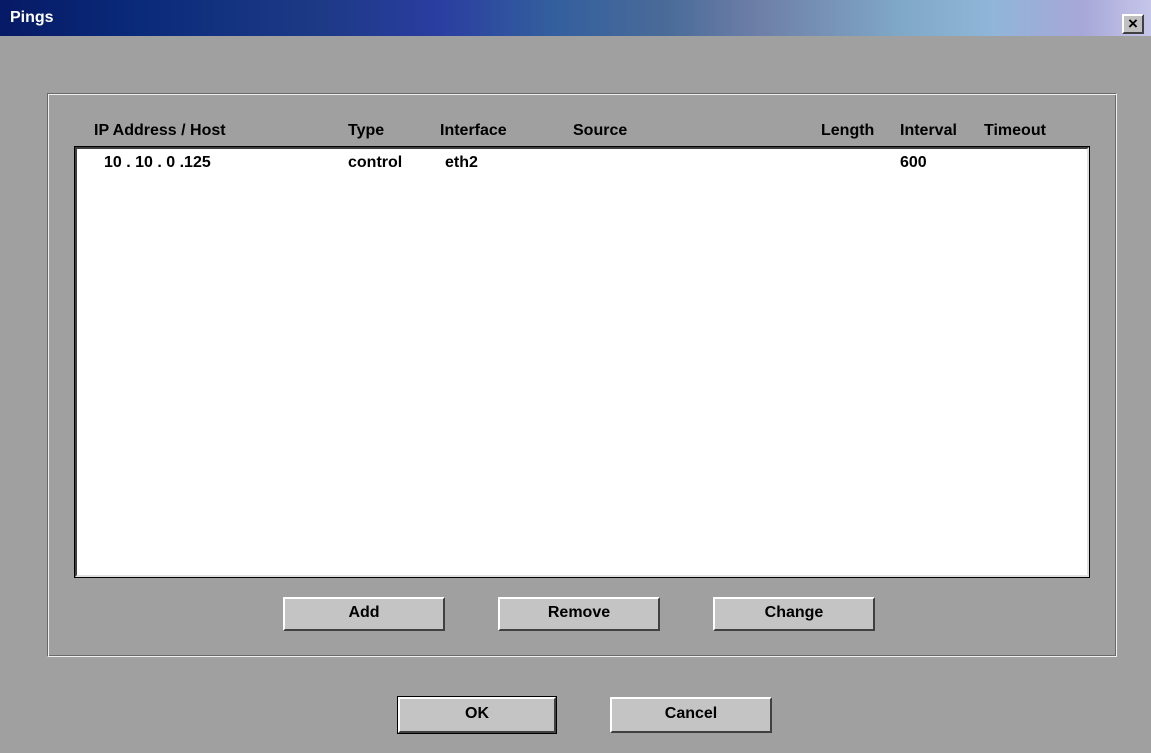 This screenshot has height=753, width=1151. Describe the element at coordinates (461, 162) in the screenshot. I see `row-interface: eth2` at that location.